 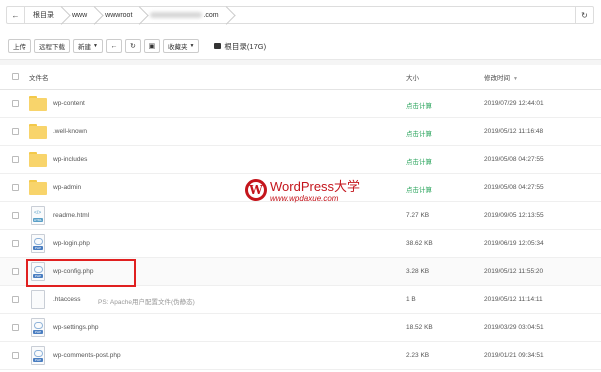 I want to click on file-icon, so click(x=38, y=299).